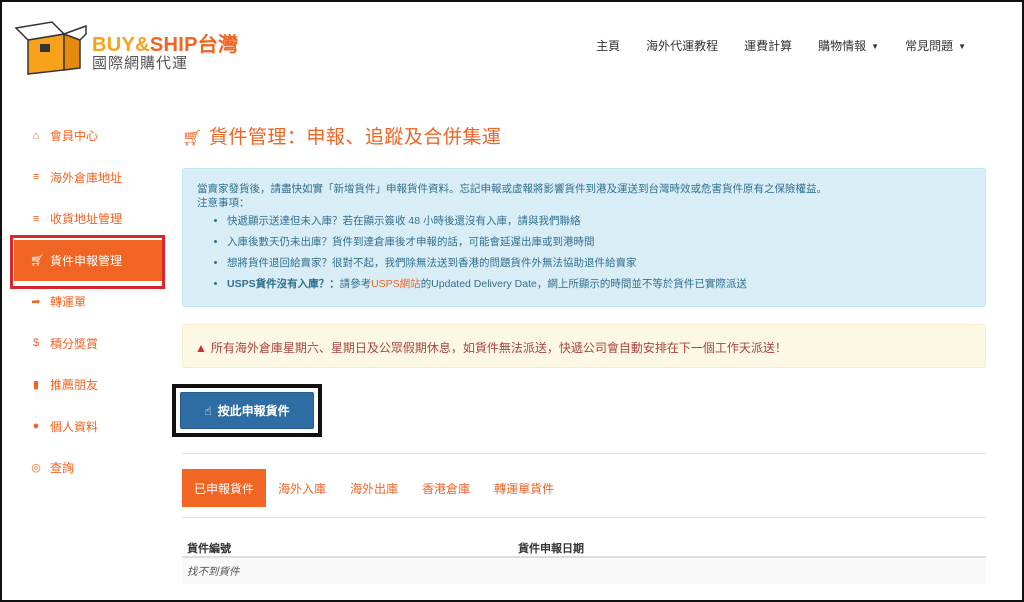 This screenshot has width=1024, height=602. Describe the element at coordinates (599, 221) in the screenshot. I see `info-bullet: 快遞顯示送達但未入庫？若在顯示簽收 48 小時後還沒有入庫，請與我們聯絡` at that location.